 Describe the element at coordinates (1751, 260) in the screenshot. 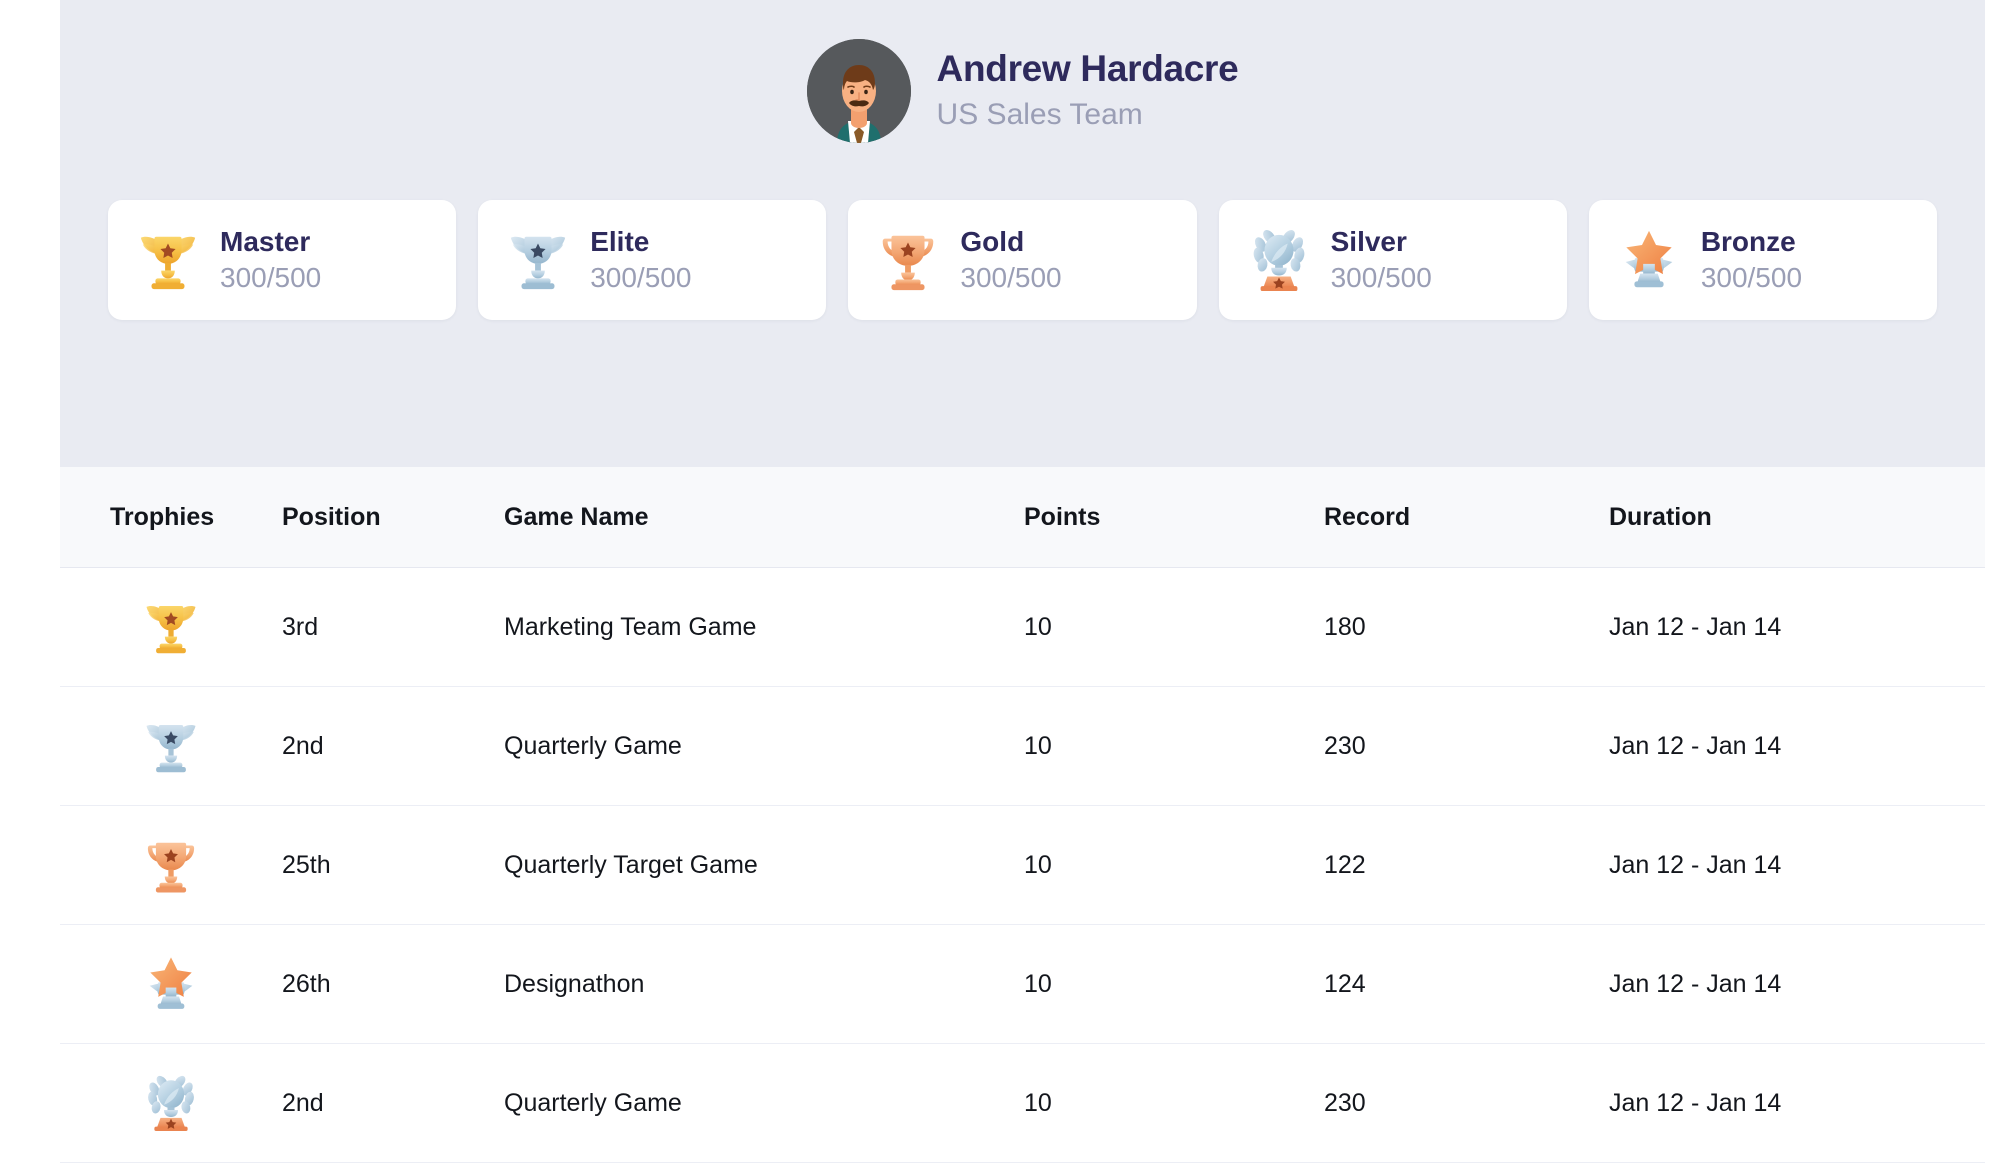

I see `badge-meta: Bronze 300/500` at that location.